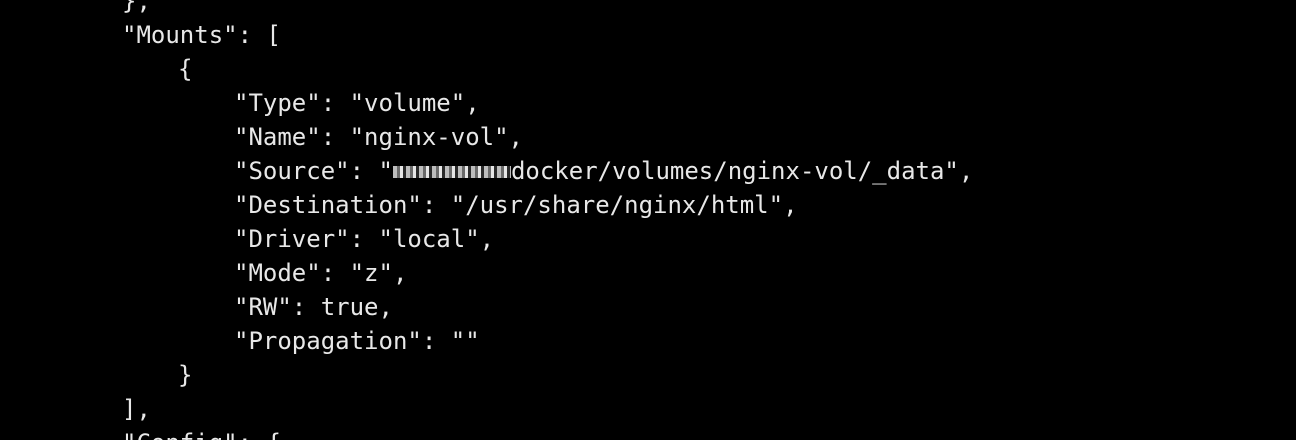 This screenshot has height=440, width=1296. What do you see at coordinates (185, 69) in the screenshot?
I see `line-open-brace: {` at bounding box center [185, 69].